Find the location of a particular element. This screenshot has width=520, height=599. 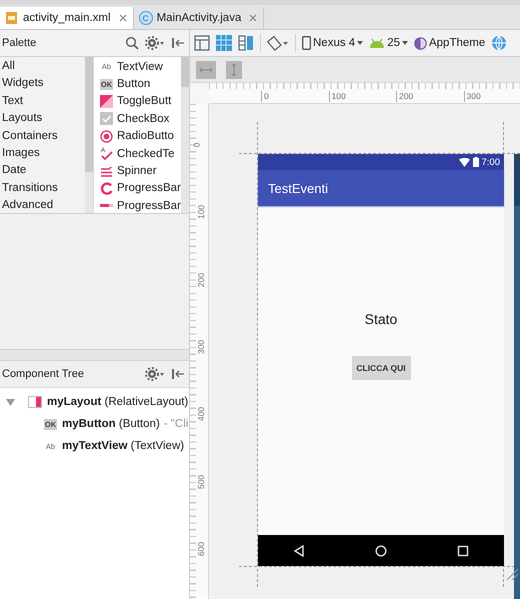

file-icon is located at coordinates (12, 18).